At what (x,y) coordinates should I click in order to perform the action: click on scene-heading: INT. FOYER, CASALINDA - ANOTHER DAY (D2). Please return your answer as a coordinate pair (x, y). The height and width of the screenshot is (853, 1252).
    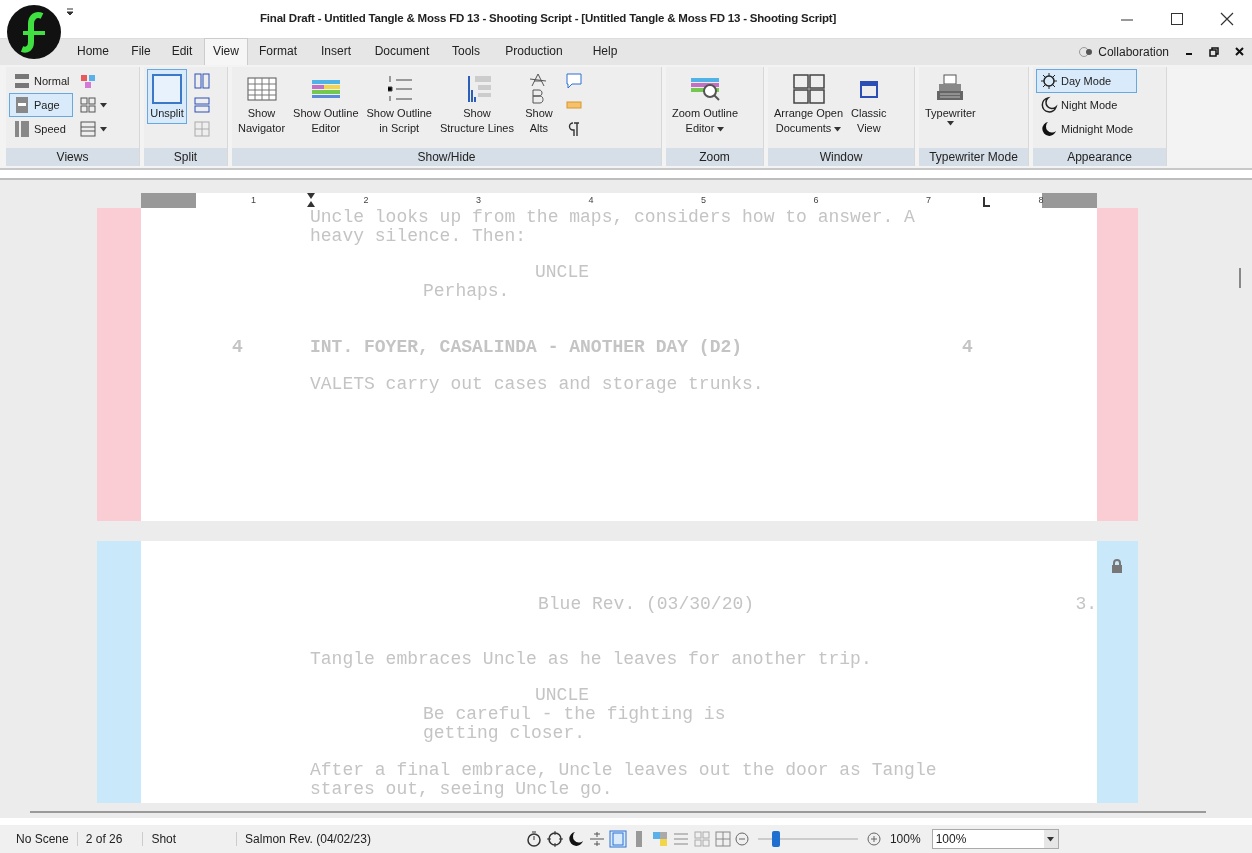
    Looking at the image, I should click on (527, 347).